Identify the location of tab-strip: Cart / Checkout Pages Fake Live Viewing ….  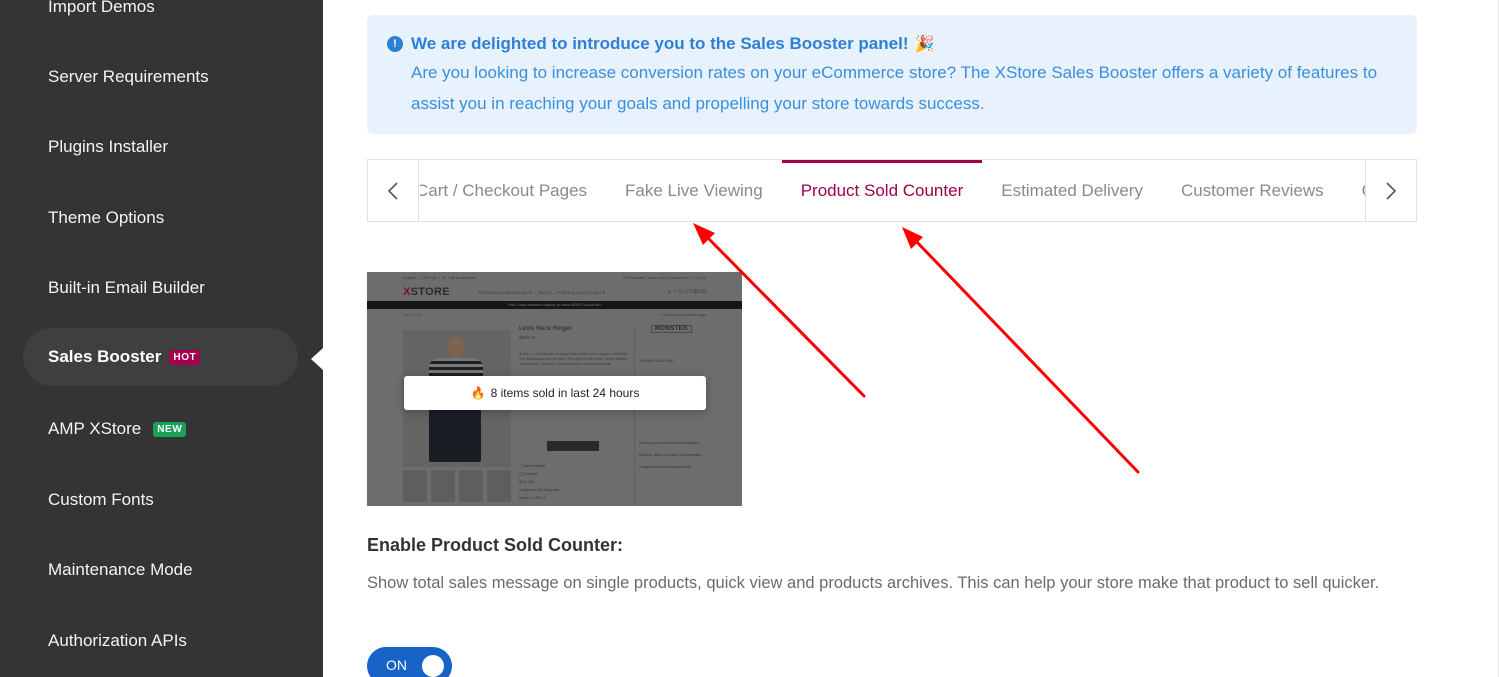
(892, 190).